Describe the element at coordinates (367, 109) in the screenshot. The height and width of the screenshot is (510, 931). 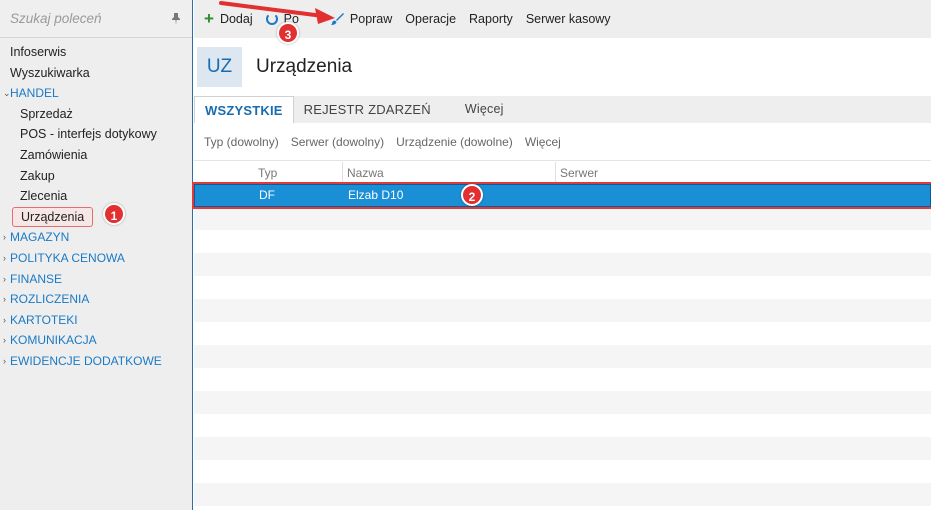
I see `tab-event-register: REJESTR ZDARZEŃ` at that location.